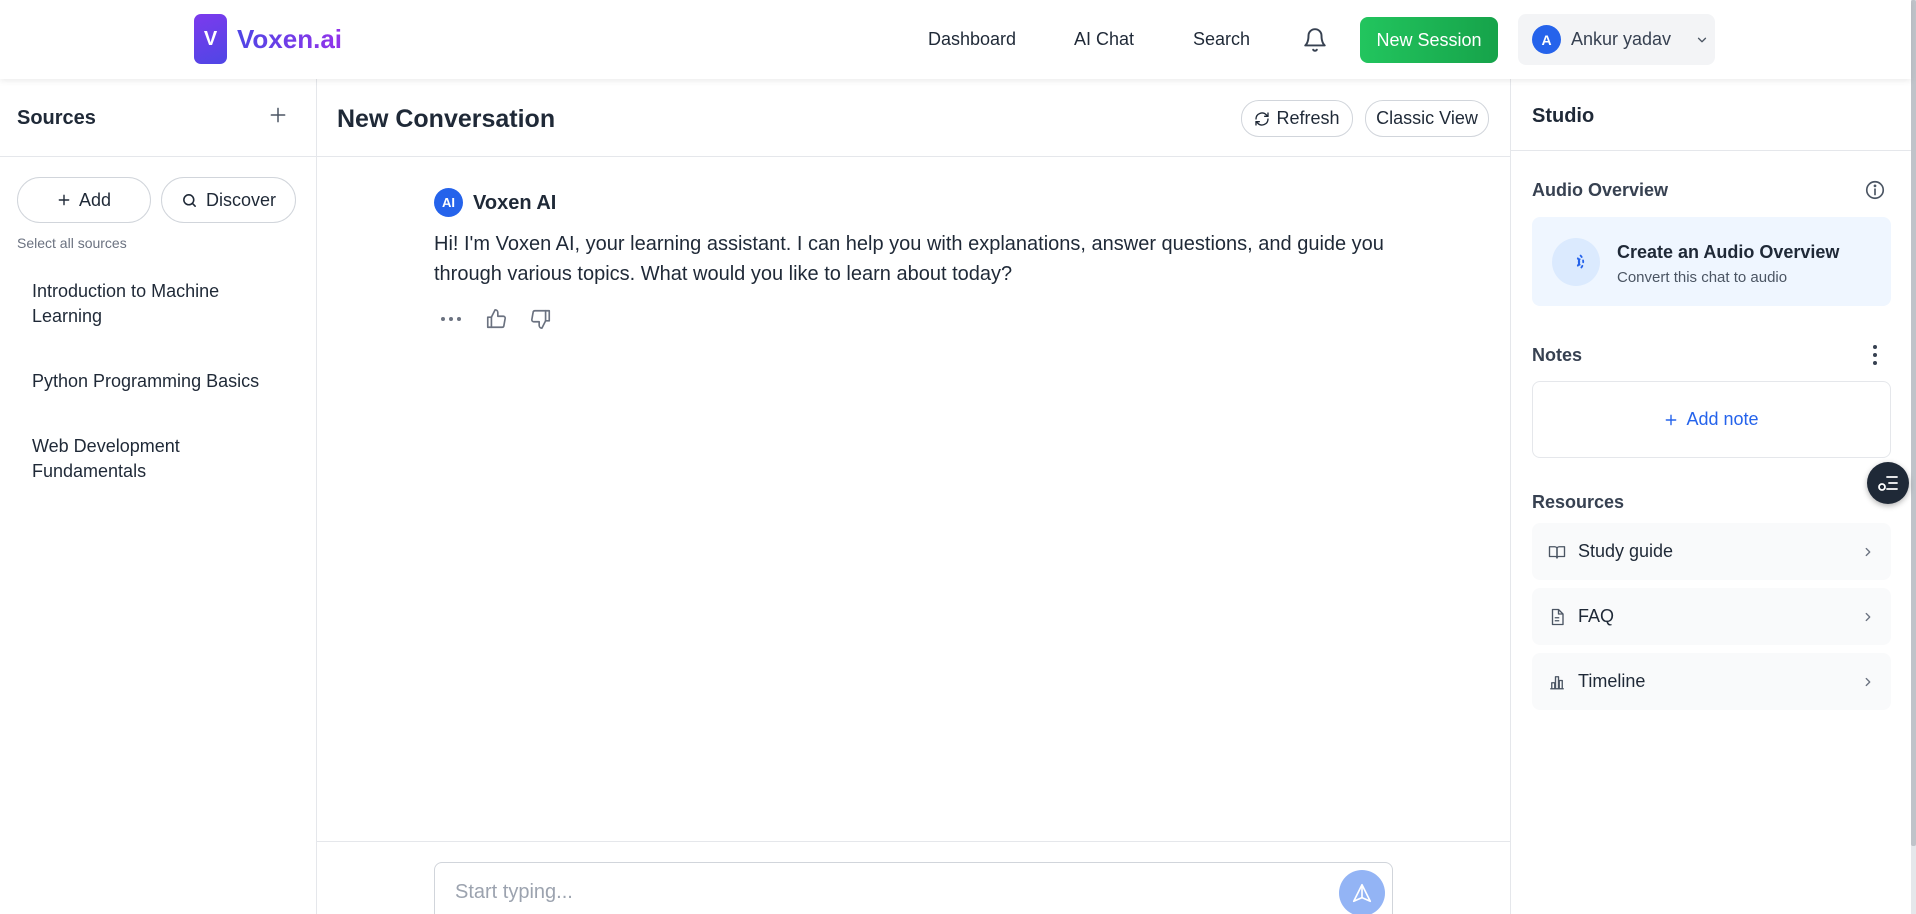 The width and height of the screenshot is (1916, 914). Describe the element at coordinates (1612, 681) in the screenshot. I see `resource-label: Timeline` at that location.